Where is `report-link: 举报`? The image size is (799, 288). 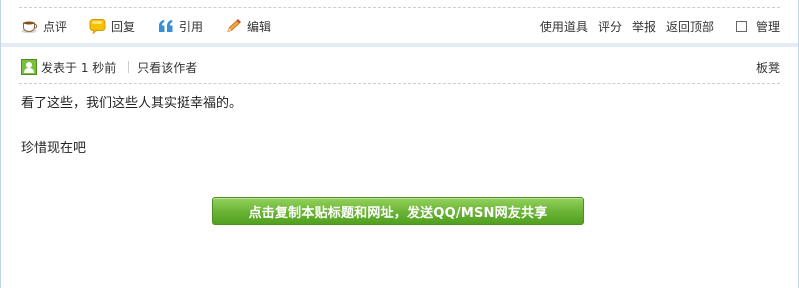 report-link: 举报 is located at coordinates (644, 26).